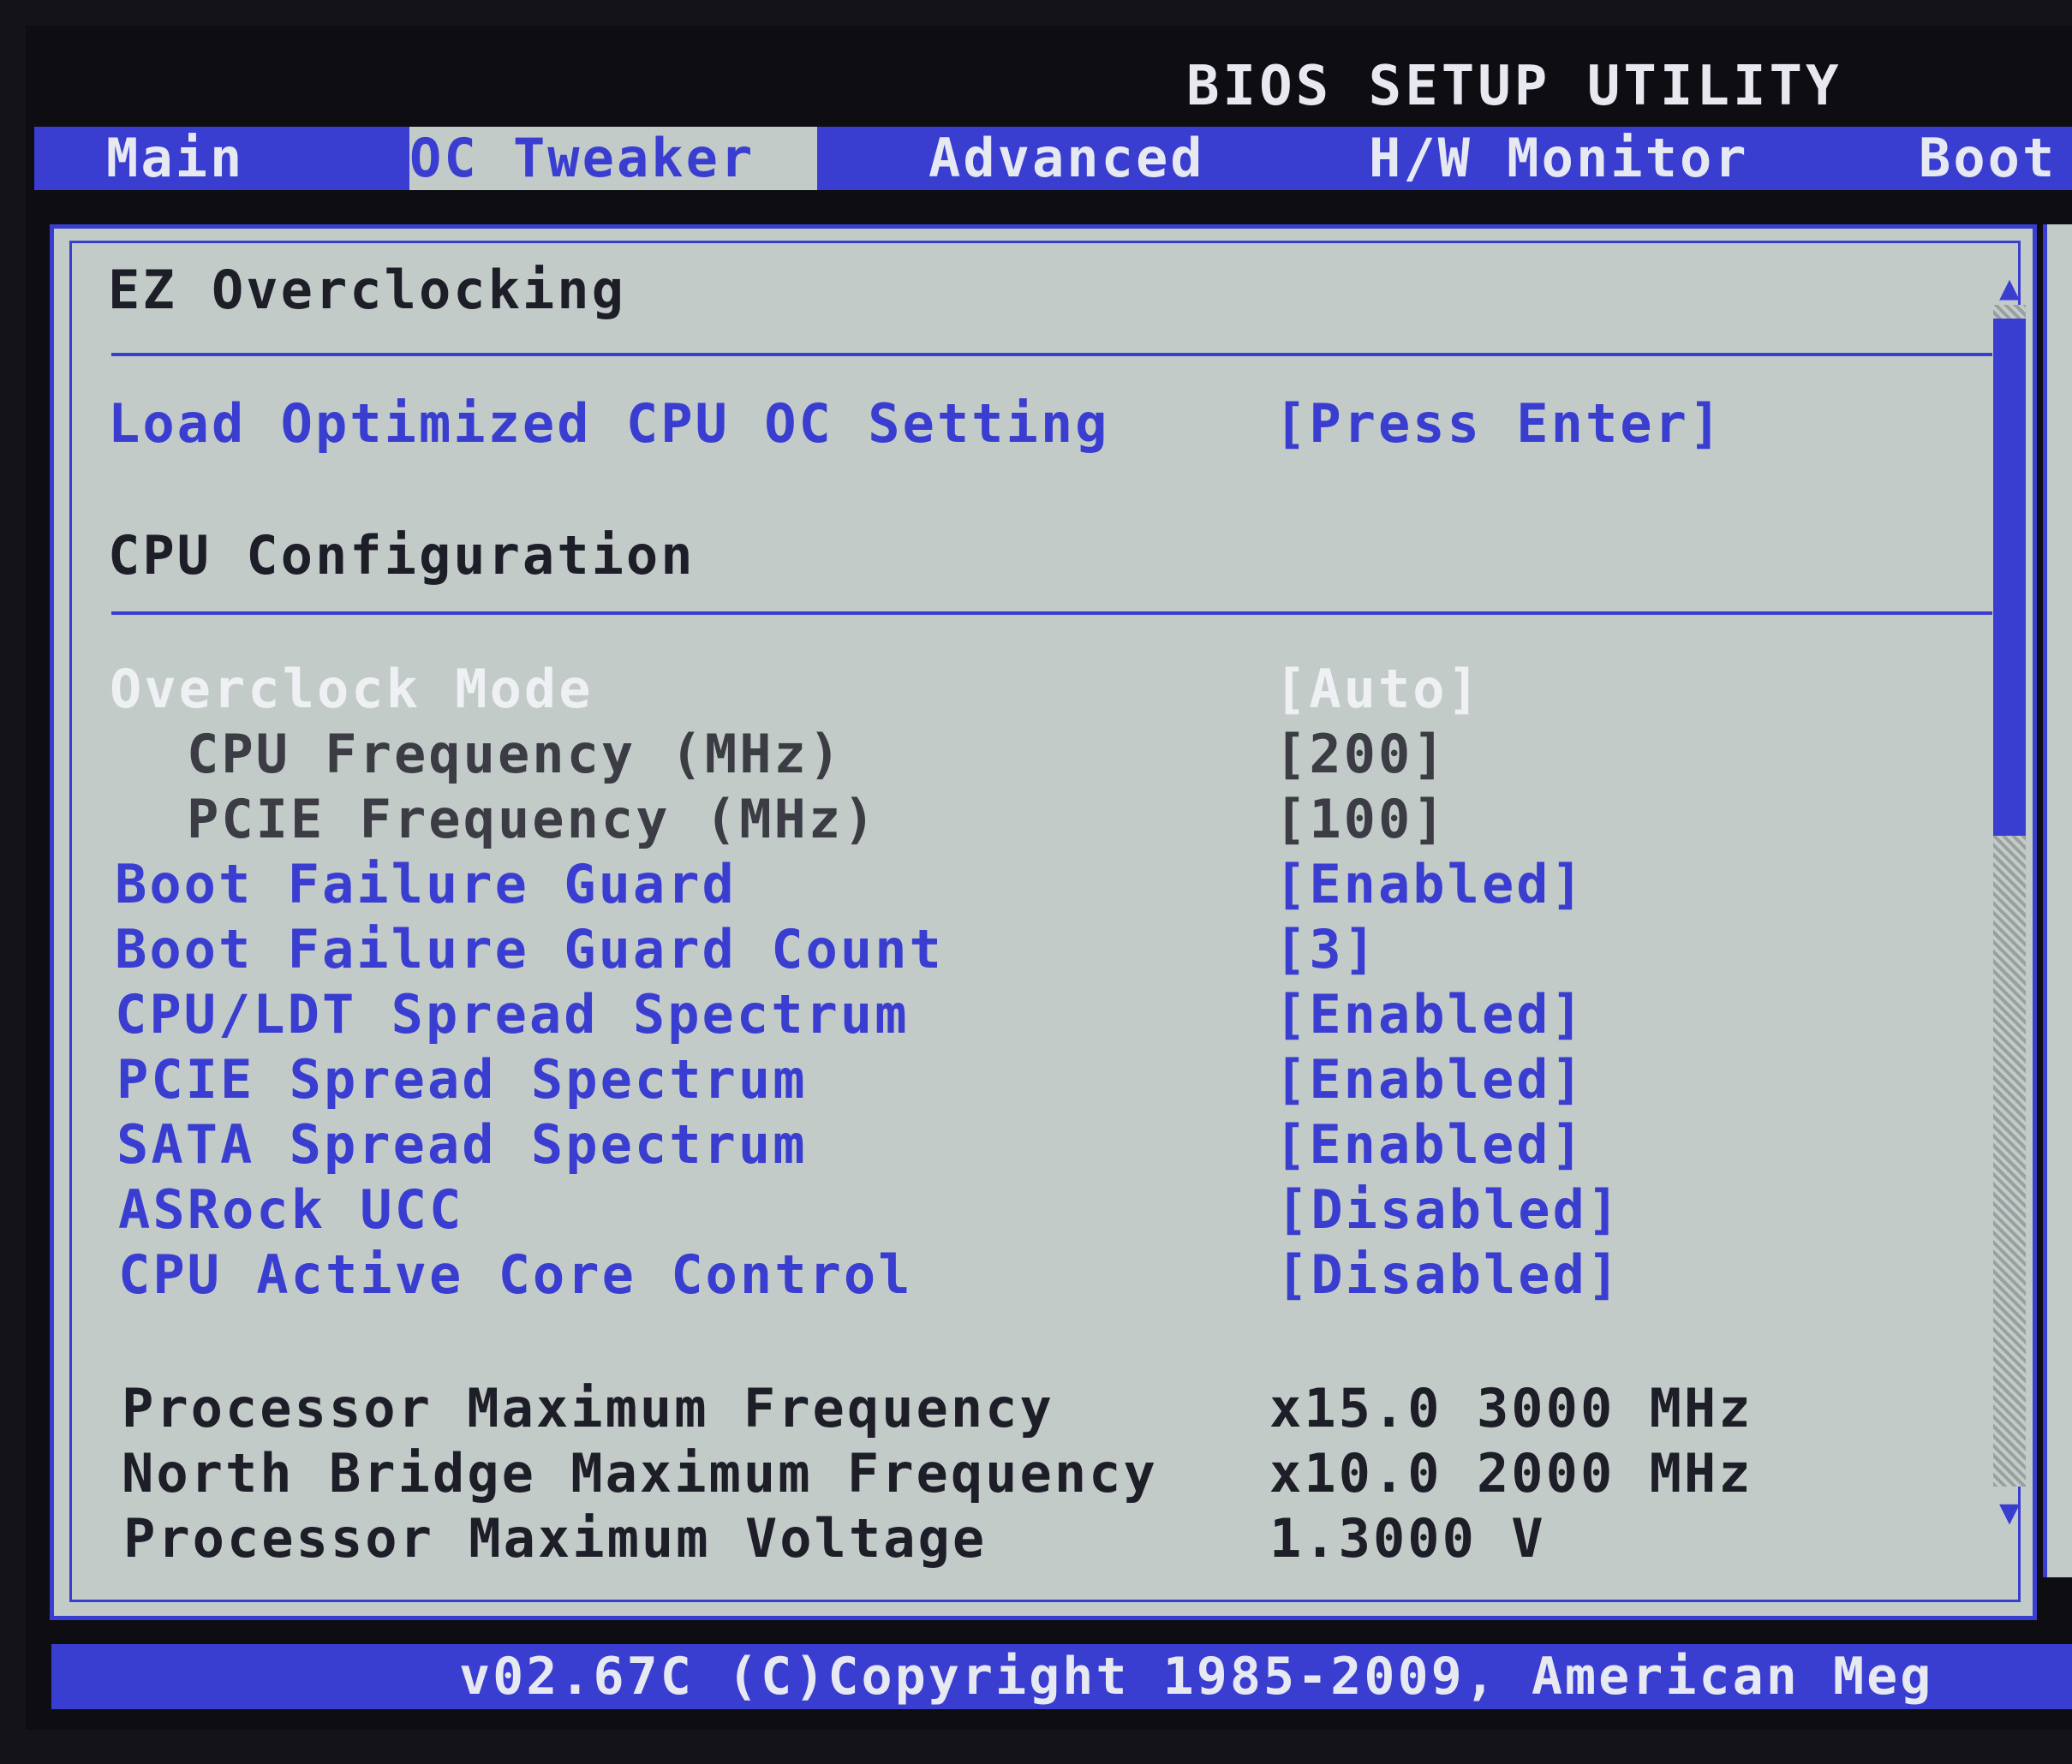  What do you see at coordinates (2057, 900) in the screenshot?
I see `help-panel-edge` at bounding box center [2057, 900].